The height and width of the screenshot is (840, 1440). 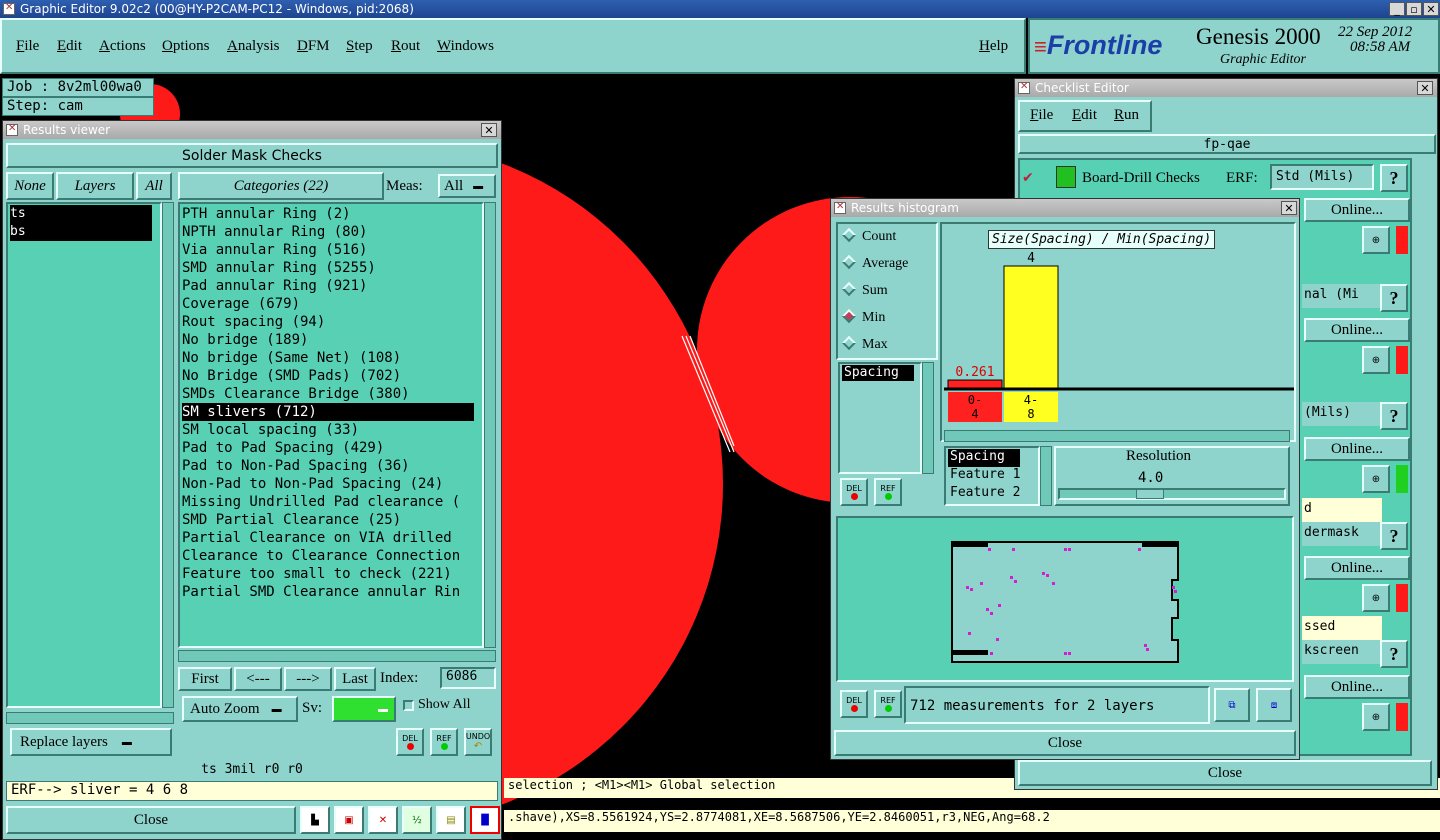 What do you see at coordinates (253, 46) in the screenshot?
I see `menu-analysis: Analysis` at bounding box center [253, 46].